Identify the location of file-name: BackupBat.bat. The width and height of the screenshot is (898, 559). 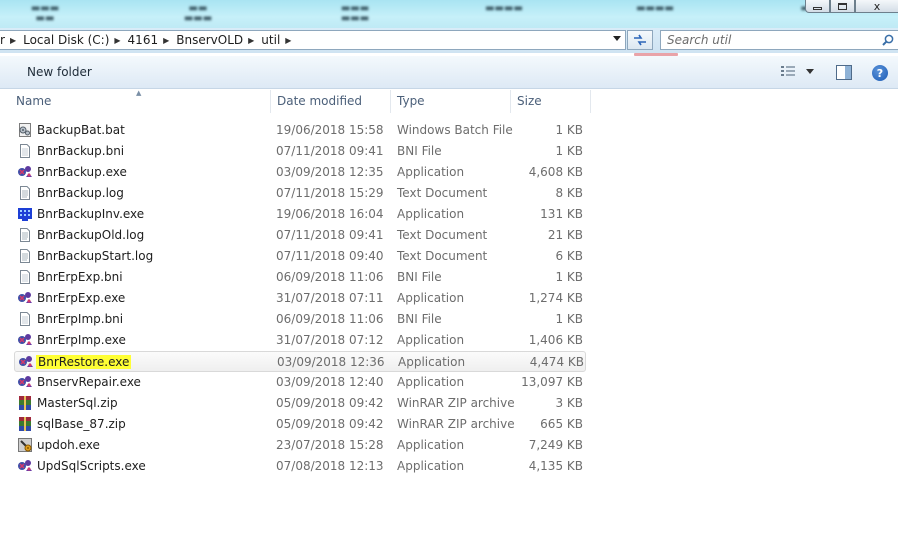
(81, 130).